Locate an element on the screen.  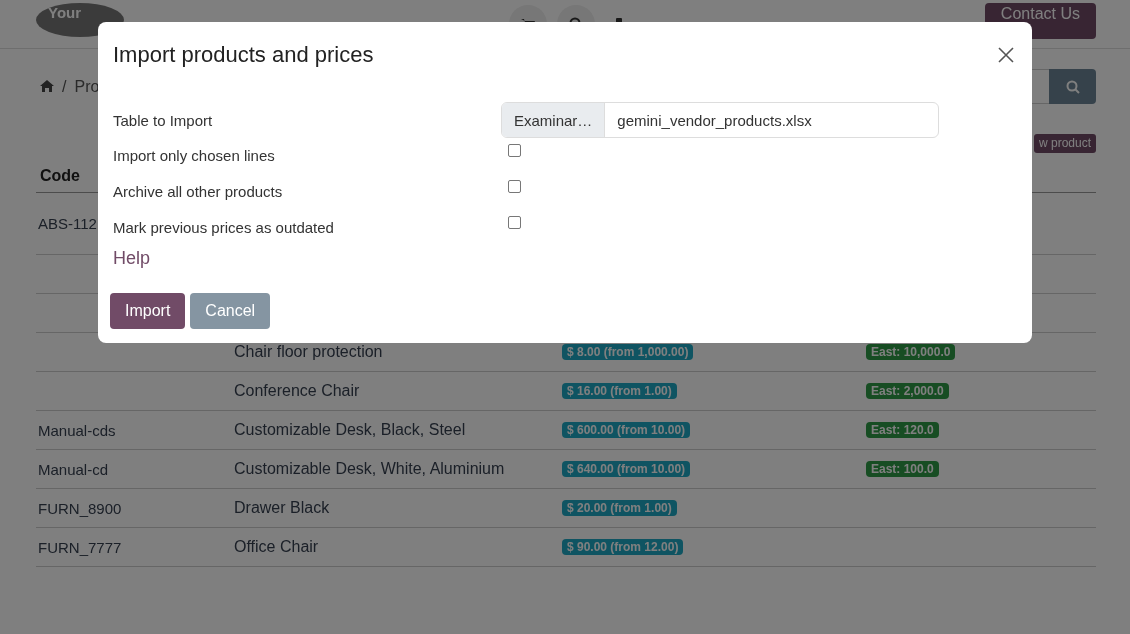
product-code: ABS-112 is located at coordinates (67, 223).